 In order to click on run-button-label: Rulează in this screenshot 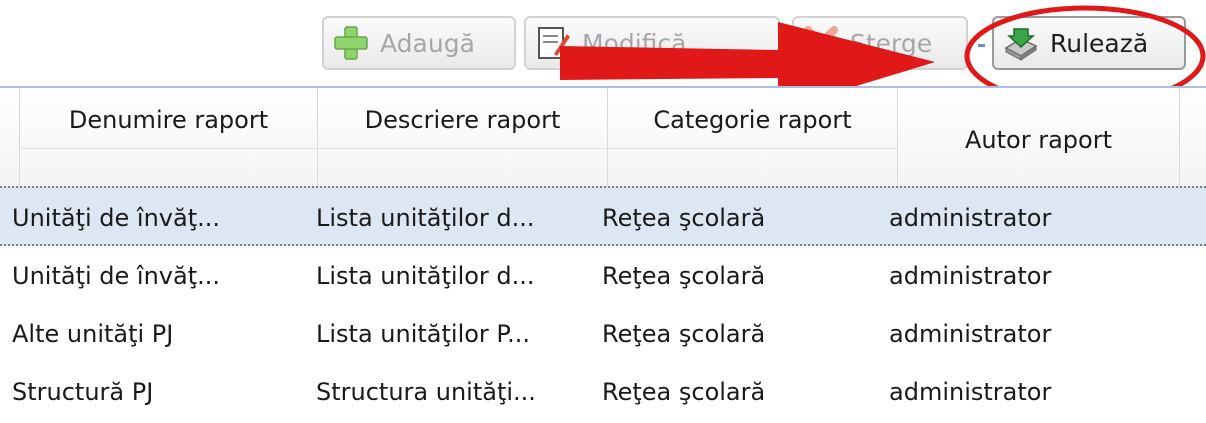, I will do `click(1099, 43)`.